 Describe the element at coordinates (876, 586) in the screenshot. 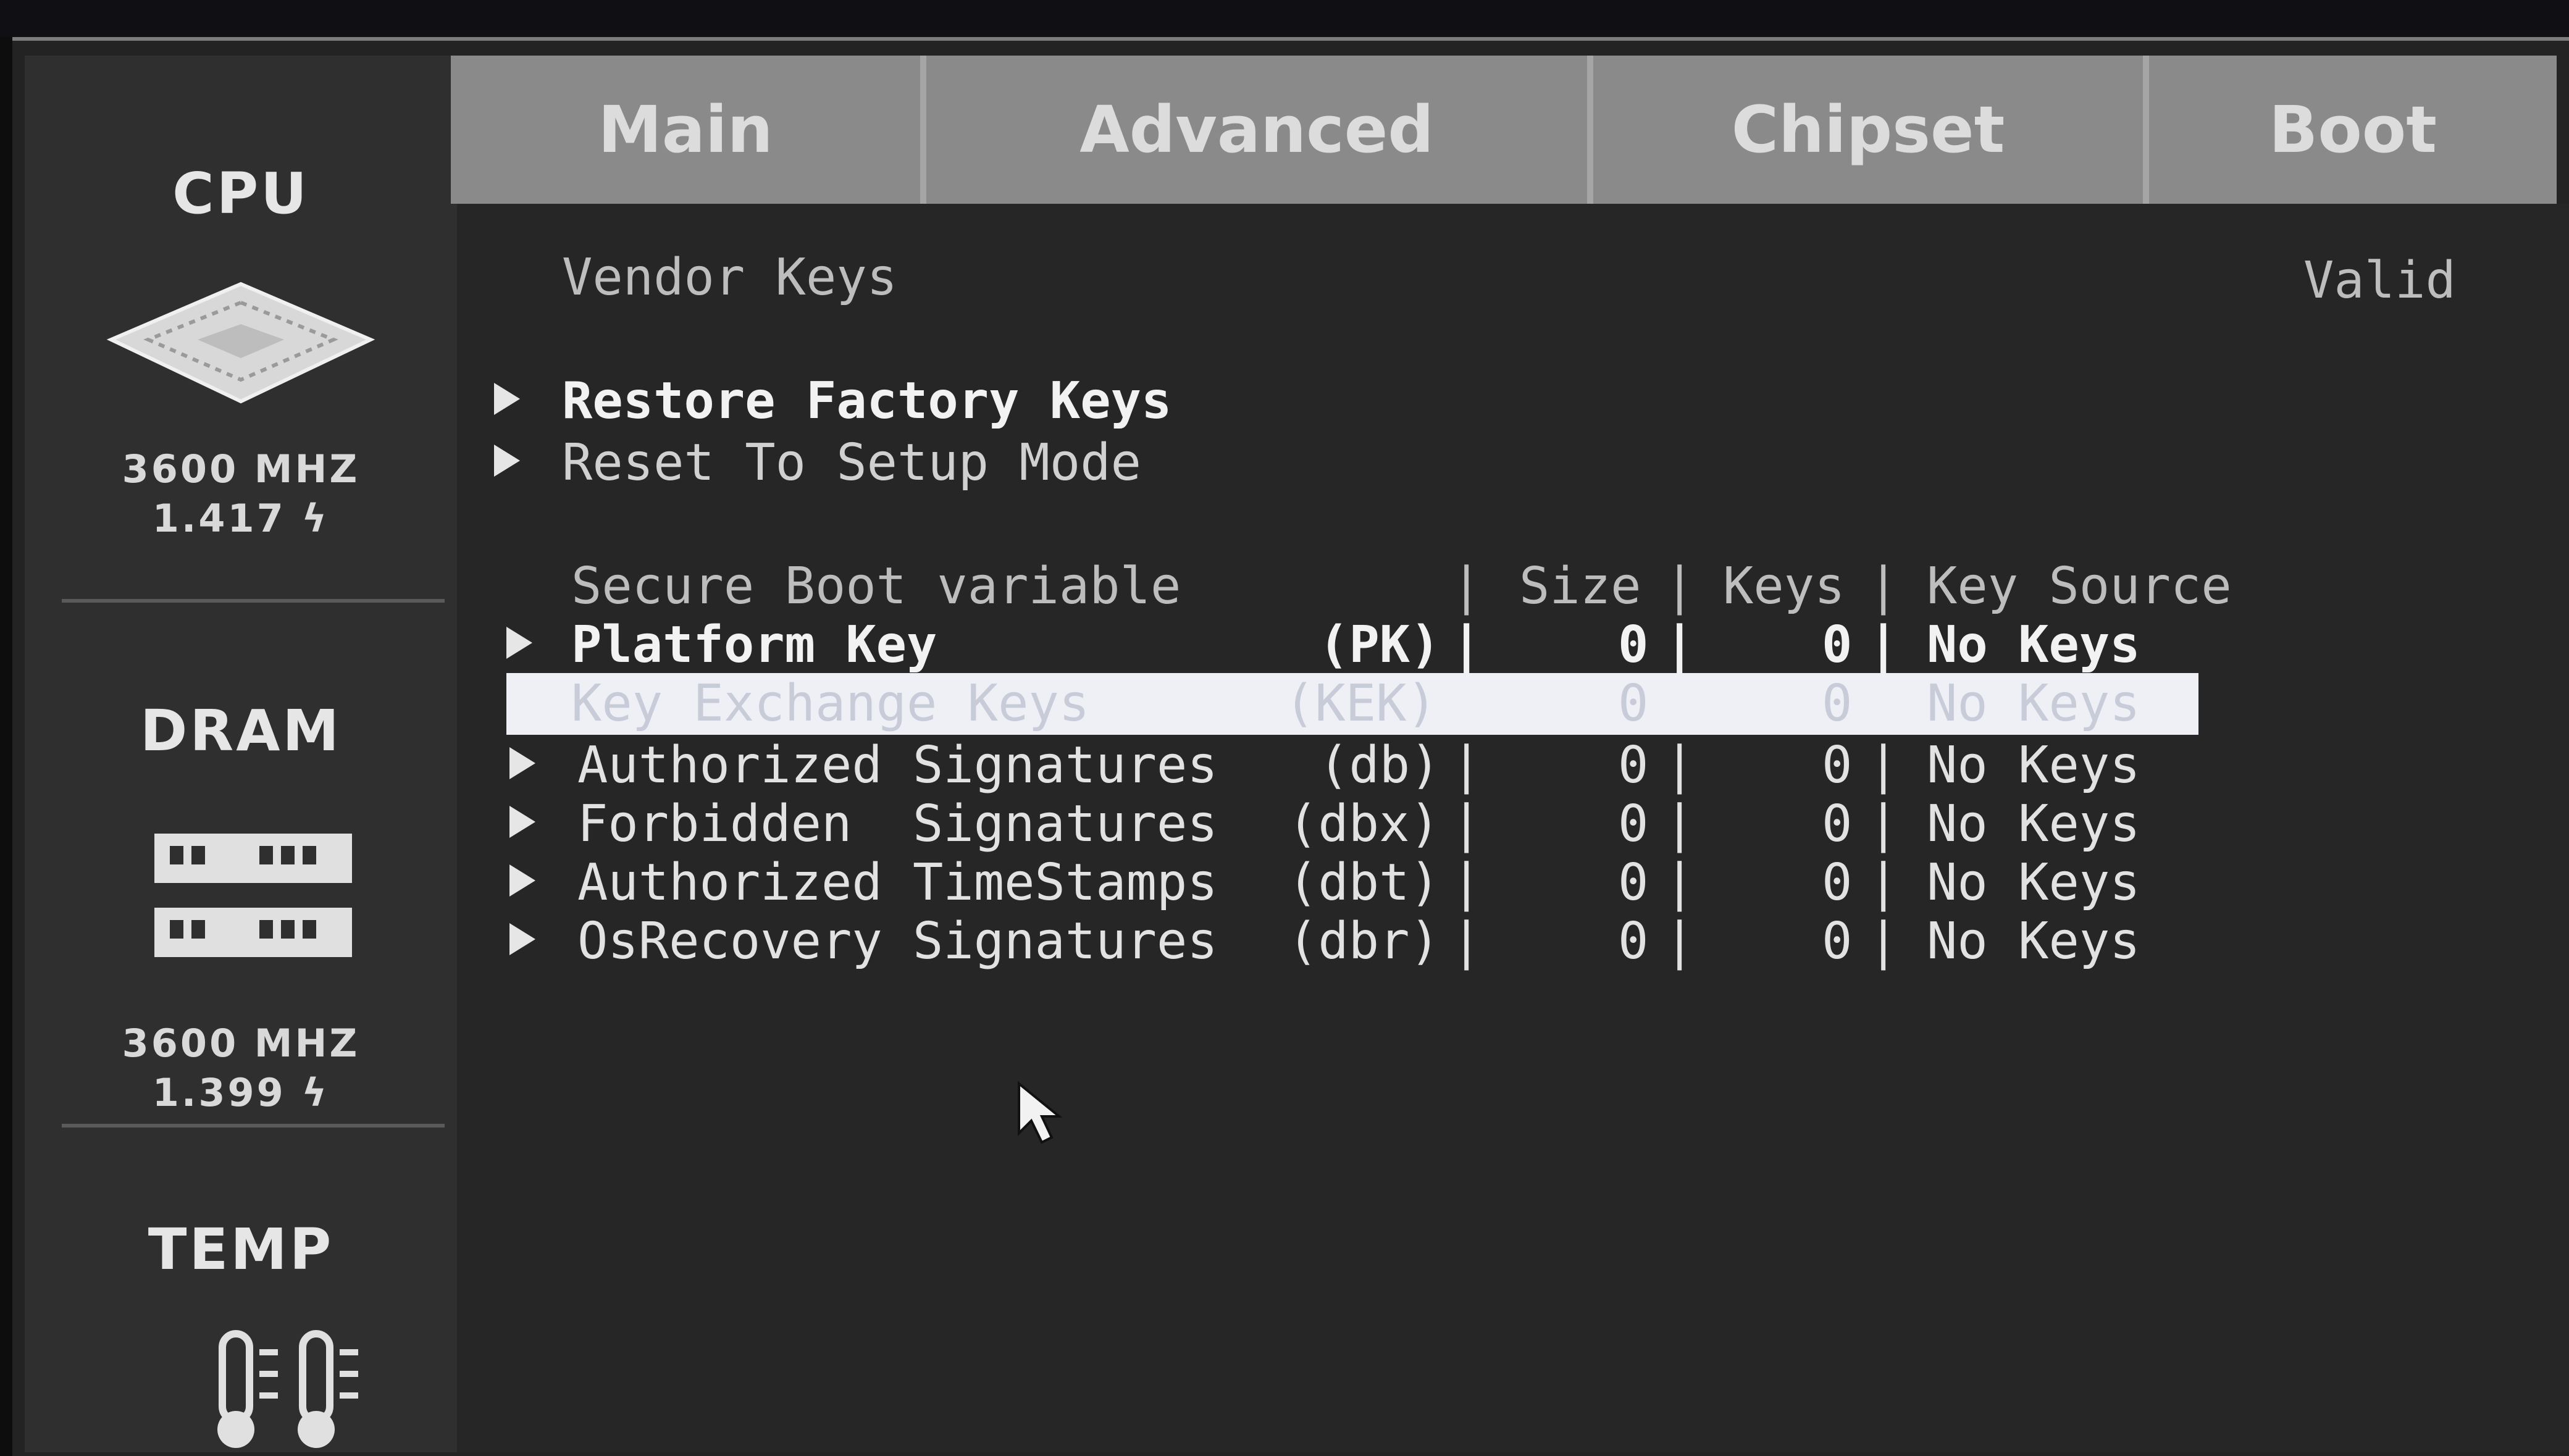

I see `header-secure-boot-variable: Secure Boot variable` at that location.